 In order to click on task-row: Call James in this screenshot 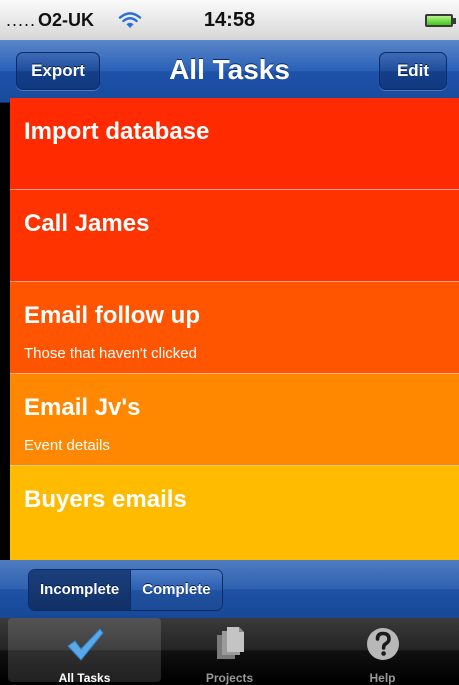, I will do `click(234, 236)`.